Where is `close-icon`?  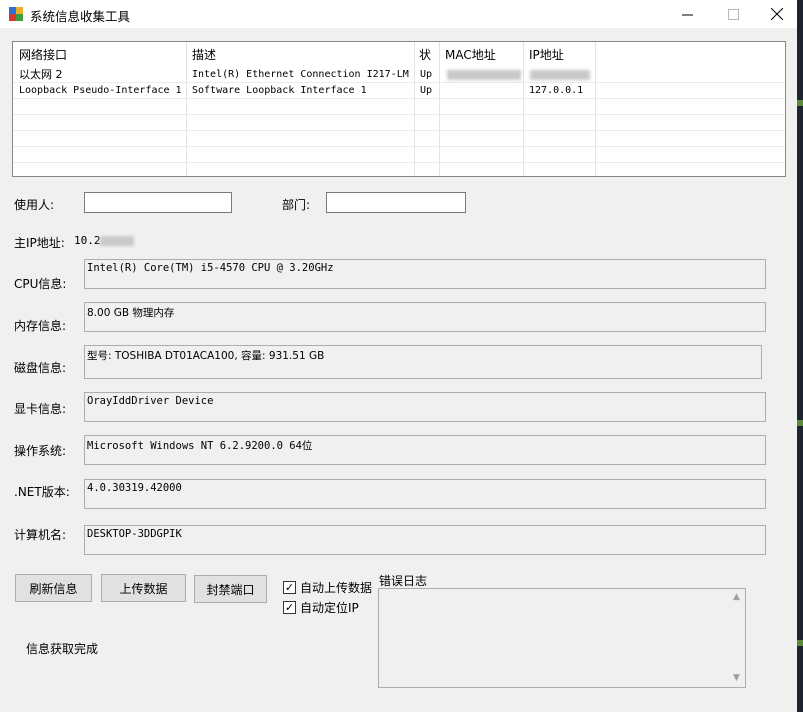
close-icon is located at coordinates (777, 14).